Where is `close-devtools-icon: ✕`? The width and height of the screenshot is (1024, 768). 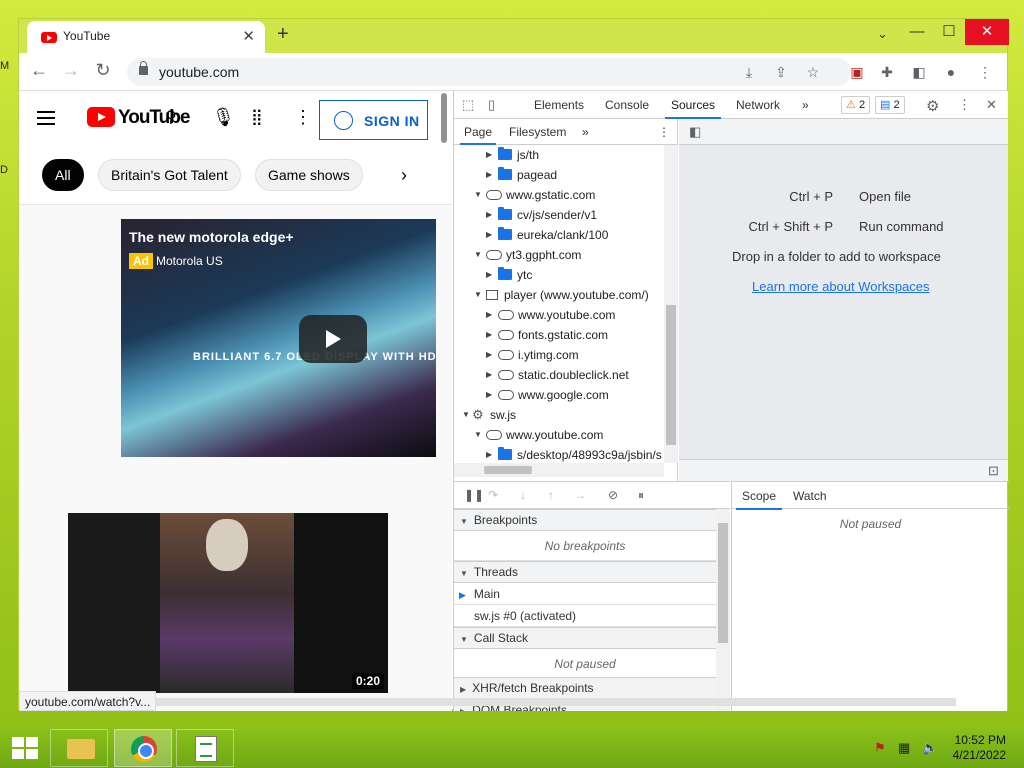
close-devtools-icon: ✕ is located at coordinates (991, 105).